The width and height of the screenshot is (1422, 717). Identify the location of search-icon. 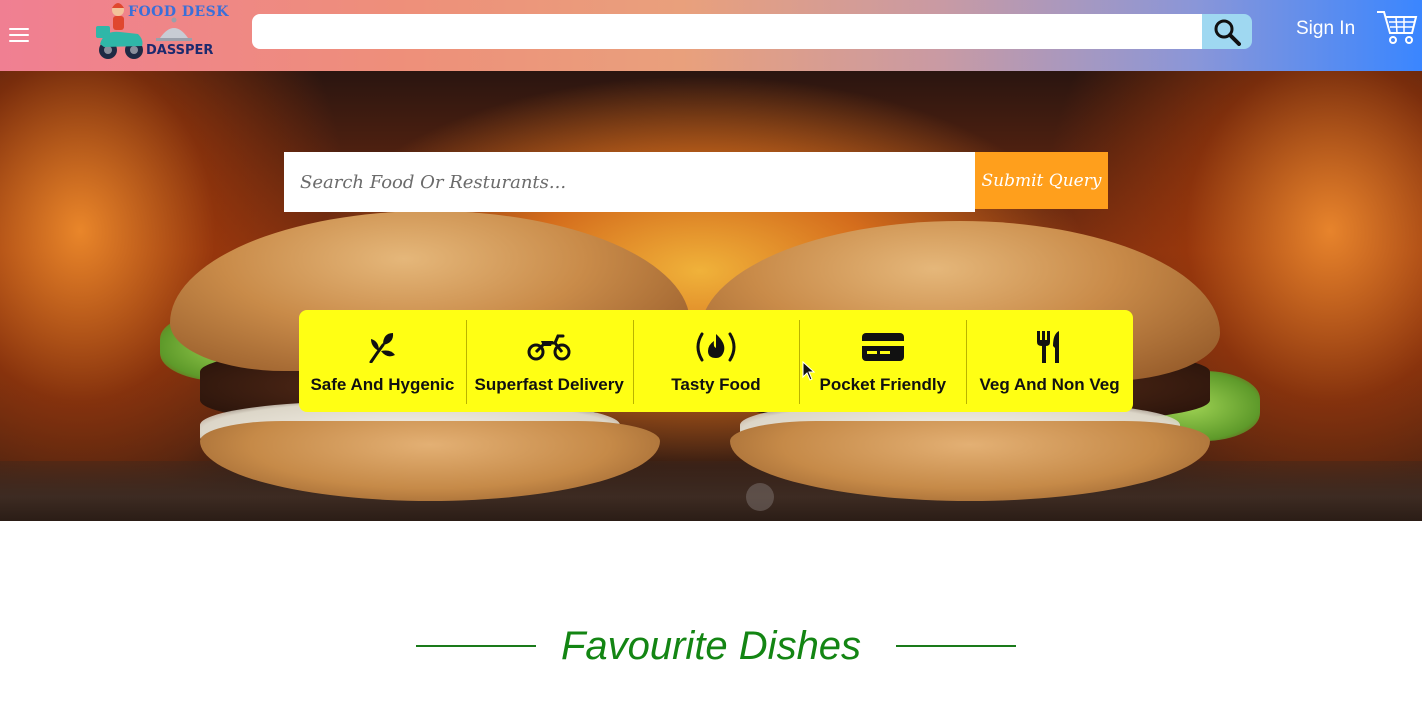
(1227, 32).